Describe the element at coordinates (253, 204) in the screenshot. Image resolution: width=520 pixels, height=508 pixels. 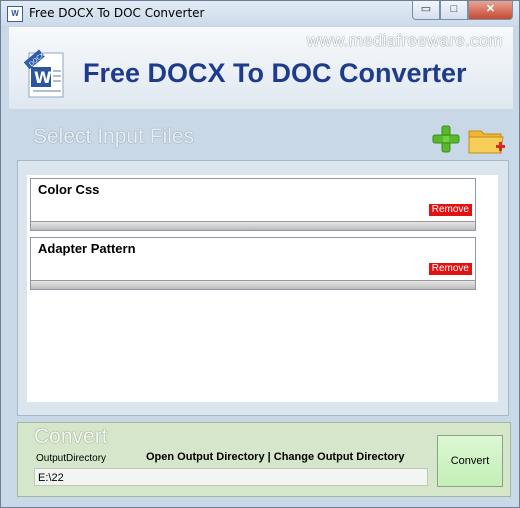
I see `list-item: Color Css Remove` at that location.